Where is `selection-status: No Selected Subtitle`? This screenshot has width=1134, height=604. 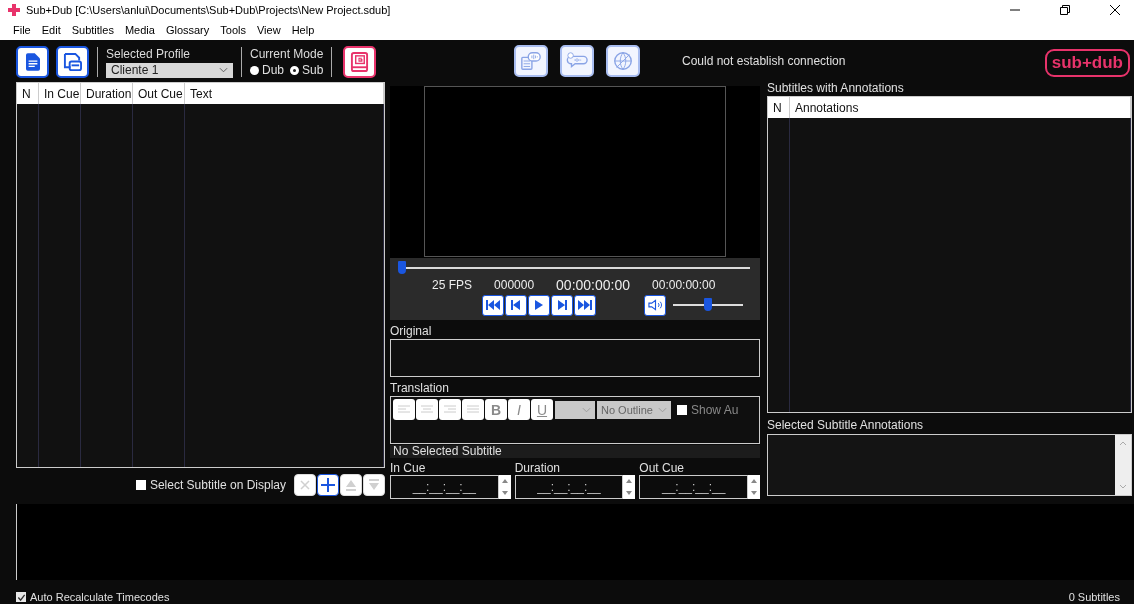
selection-status: No Selected Subtitle is located at coordinates (575, 451).